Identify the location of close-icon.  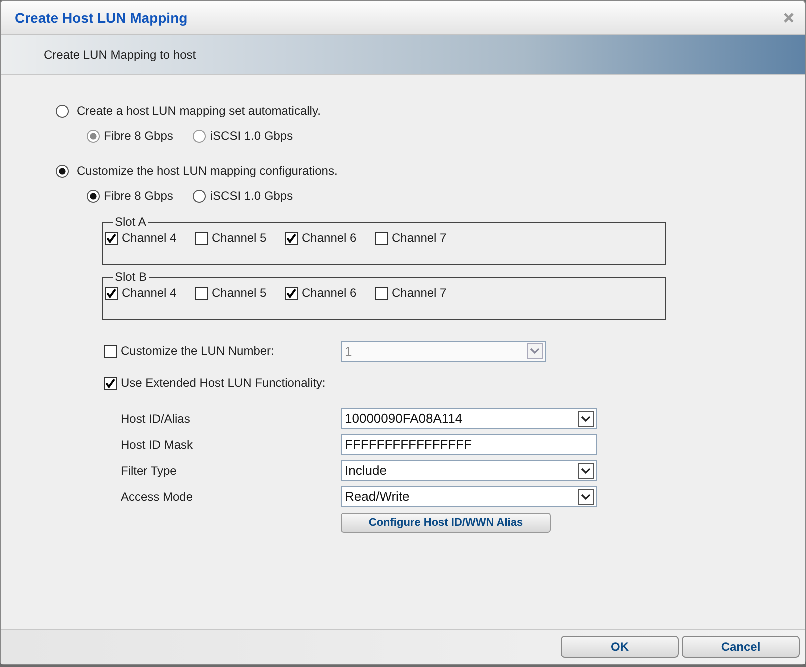
(789, 17).